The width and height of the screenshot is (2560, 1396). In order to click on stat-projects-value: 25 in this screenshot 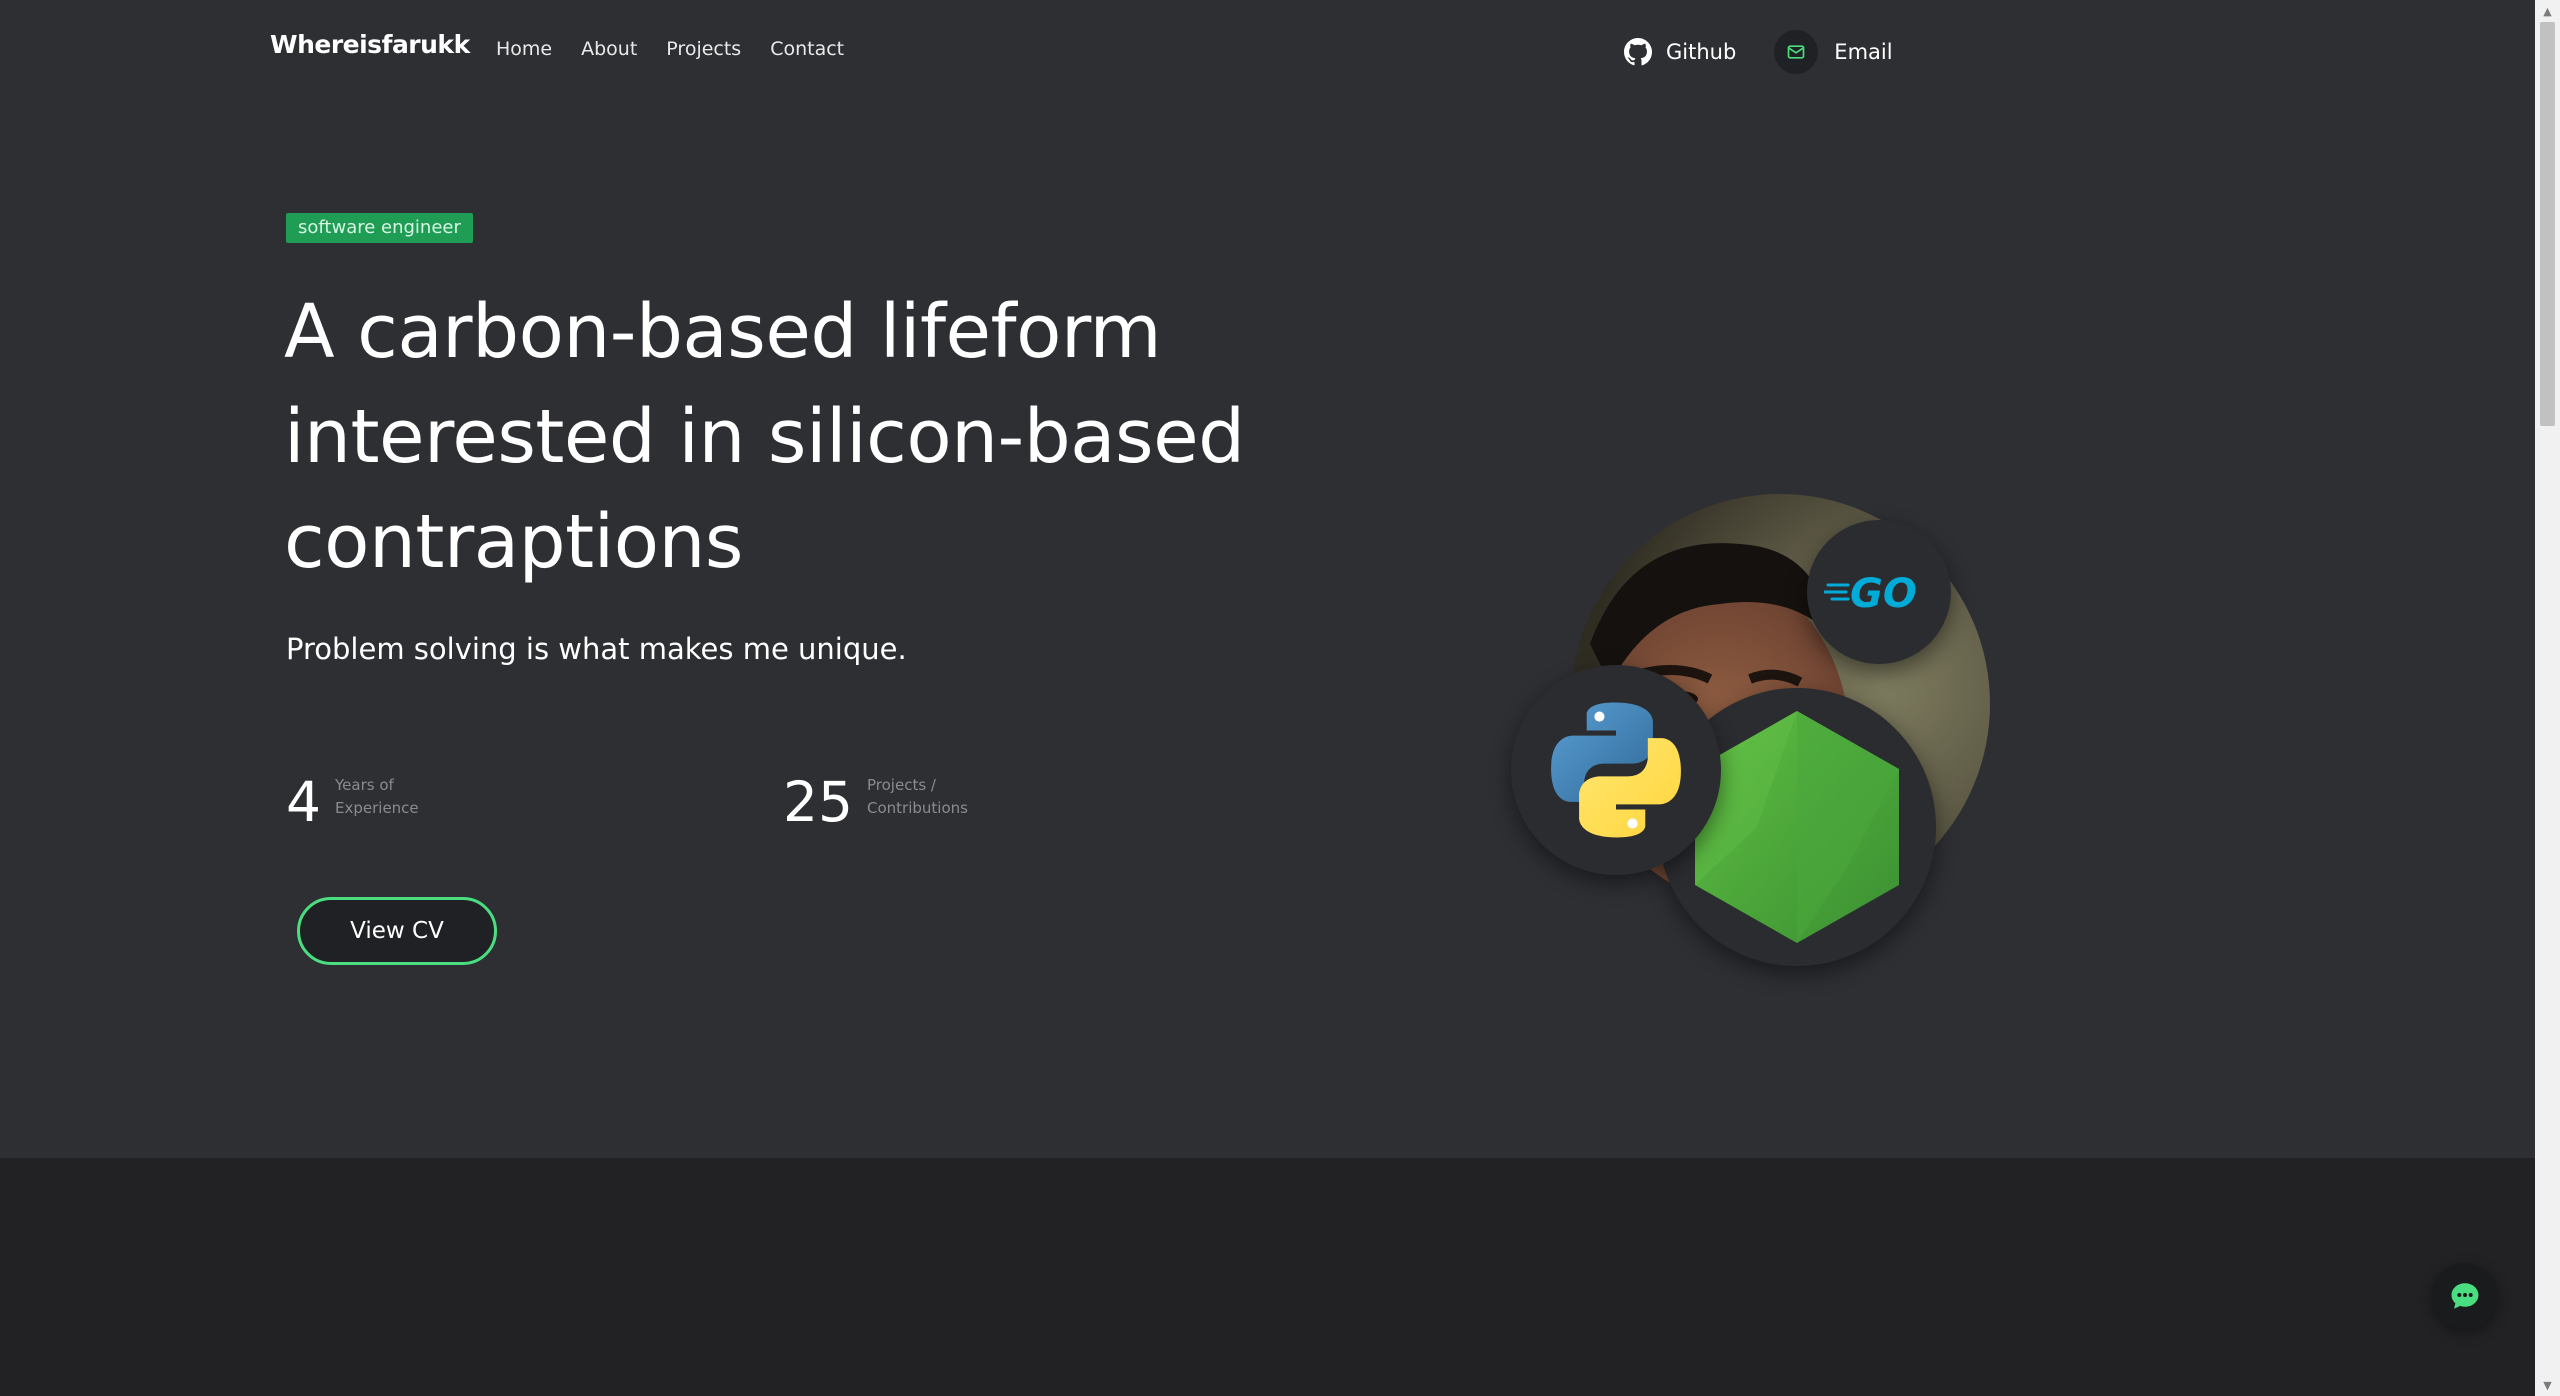, I will do `click(818, 802)`.